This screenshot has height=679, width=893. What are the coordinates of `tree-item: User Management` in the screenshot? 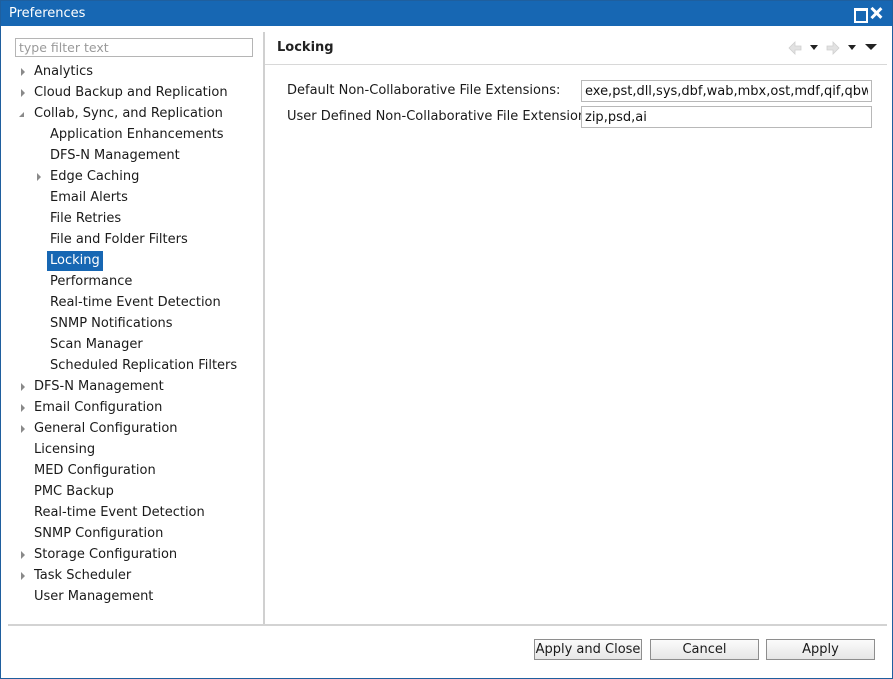 It's located at (136, 597).